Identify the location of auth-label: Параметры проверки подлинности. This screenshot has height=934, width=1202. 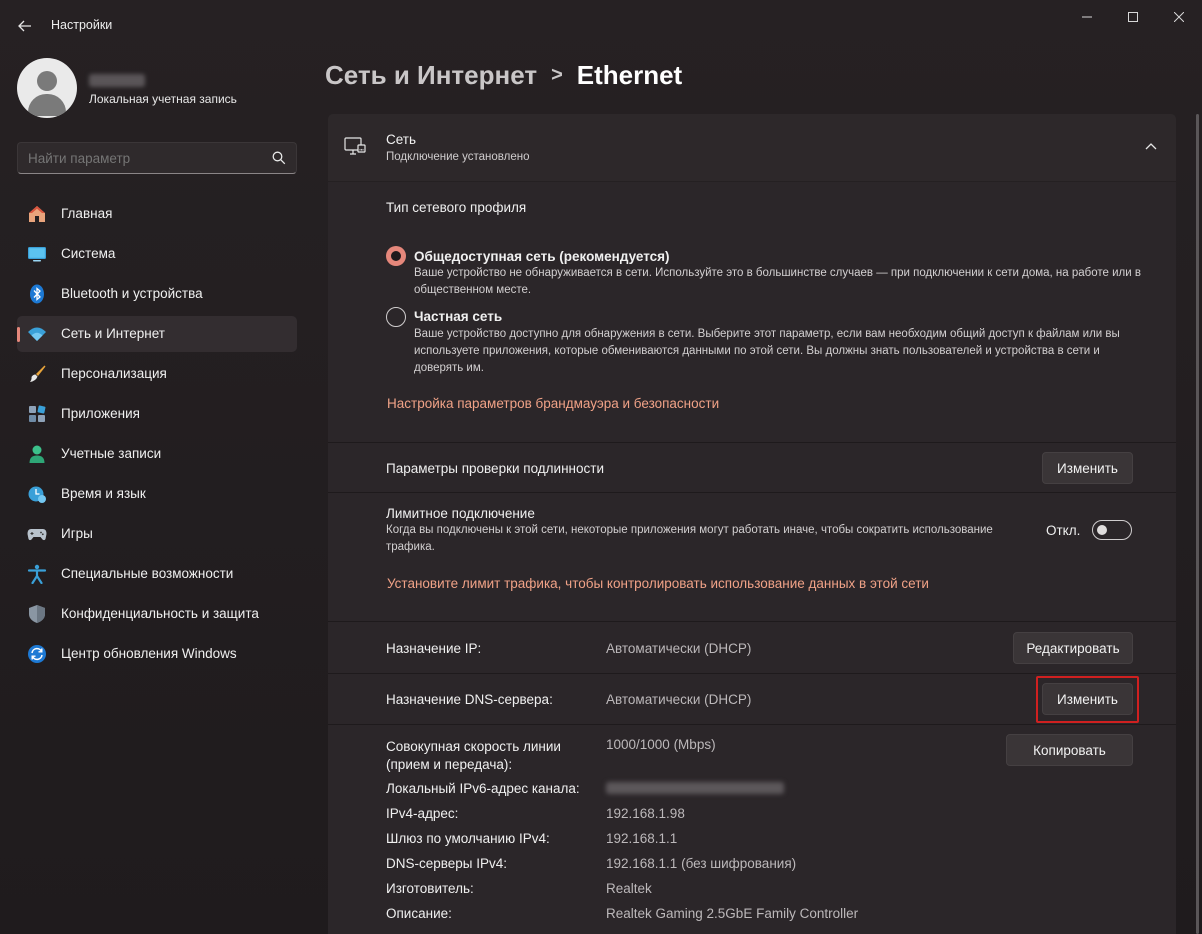
(495, 468).